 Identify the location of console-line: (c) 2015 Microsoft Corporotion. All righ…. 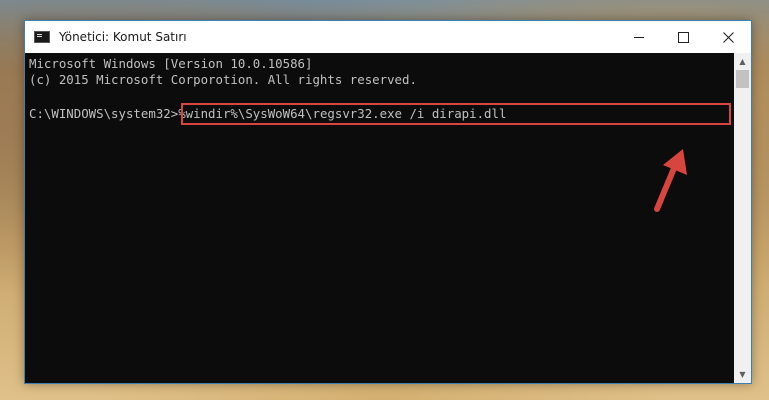
(223, 79).